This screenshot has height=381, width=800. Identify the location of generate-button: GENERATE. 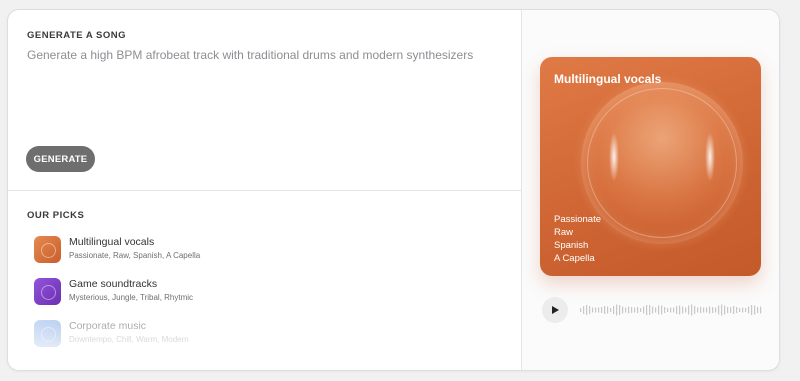
(60, 159).